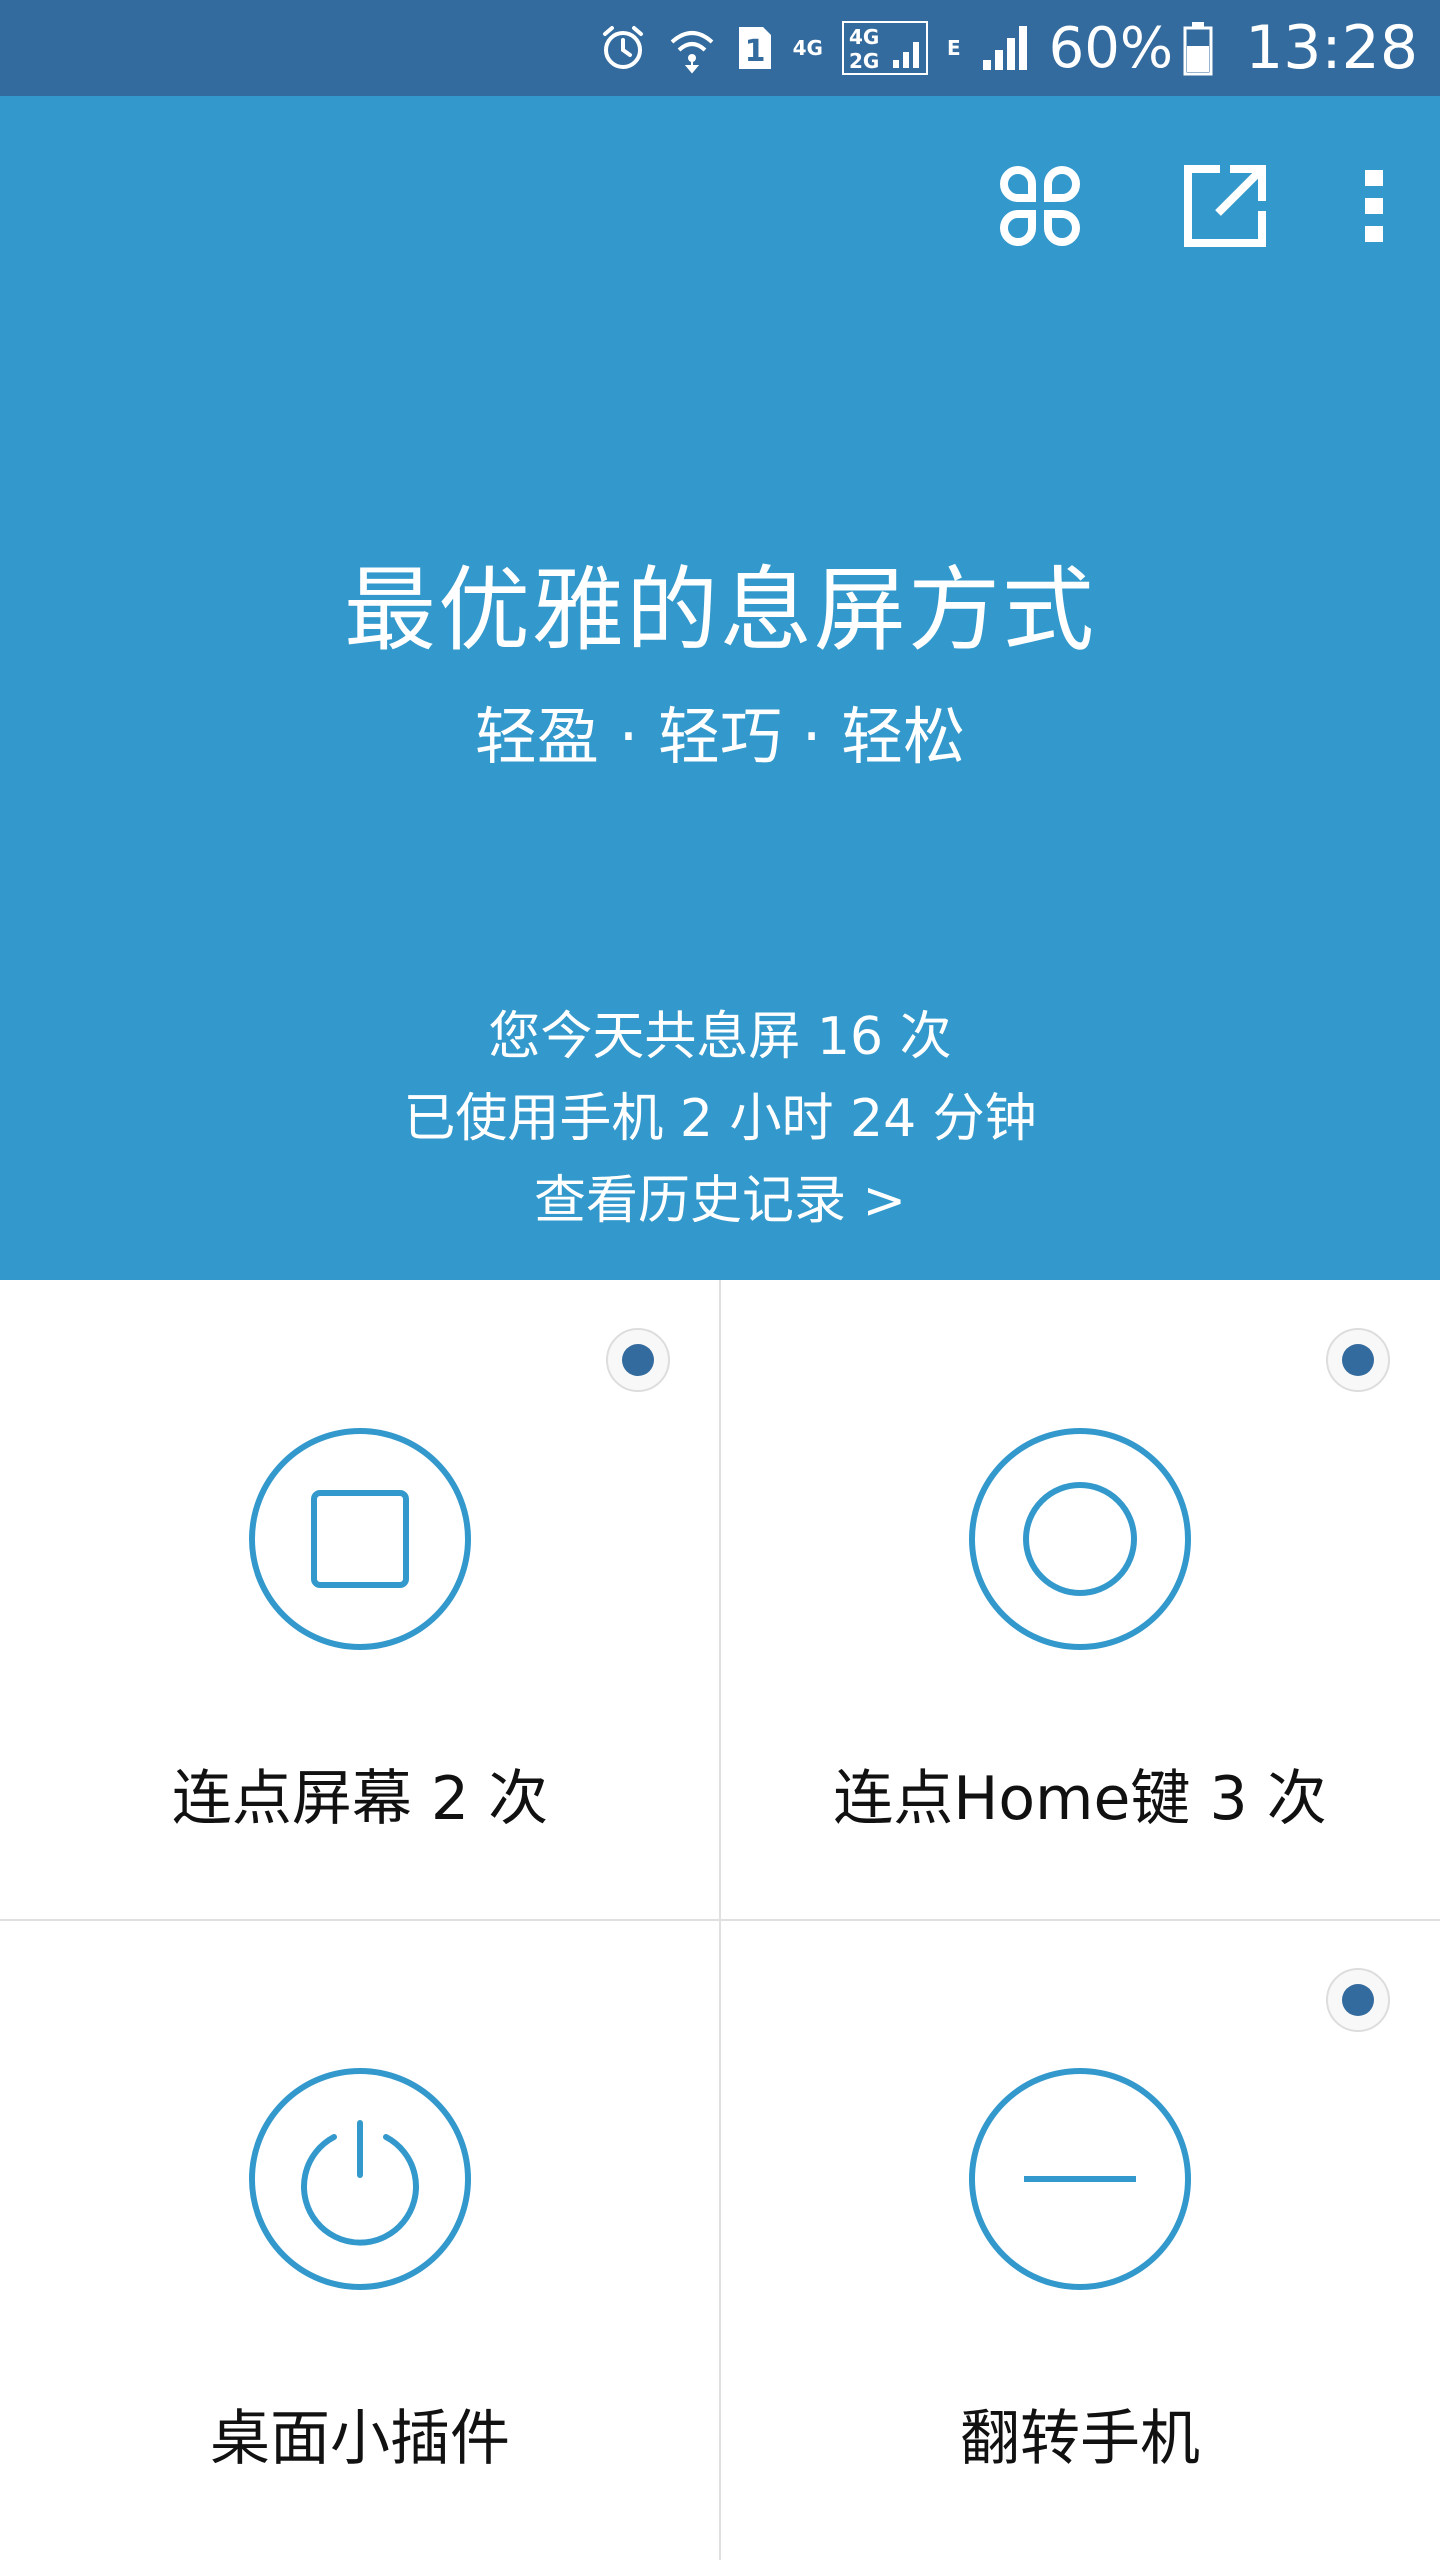 The image size is (1440, 2560). I want to click on sim-1-icon: 1, so click(755, 48).